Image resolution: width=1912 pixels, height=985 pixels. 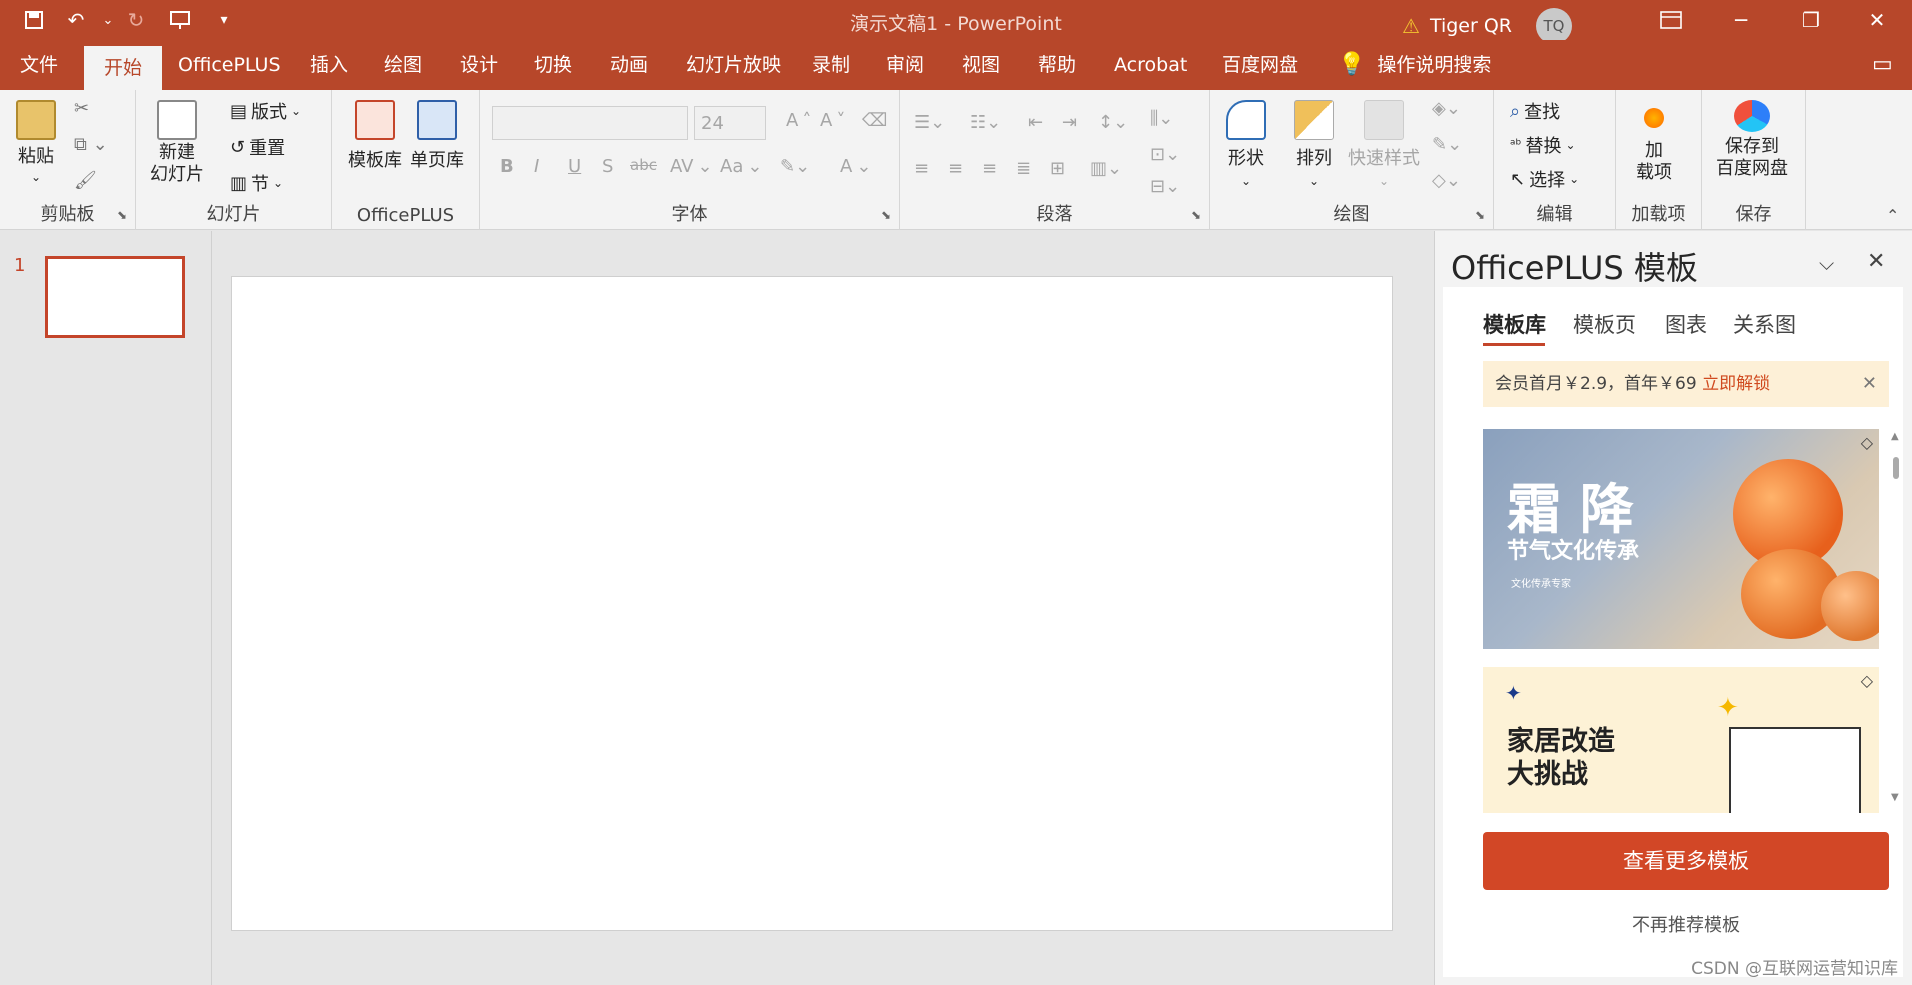 I want to click on distribute-icon: ⊞, so click(x=1057, y=168).